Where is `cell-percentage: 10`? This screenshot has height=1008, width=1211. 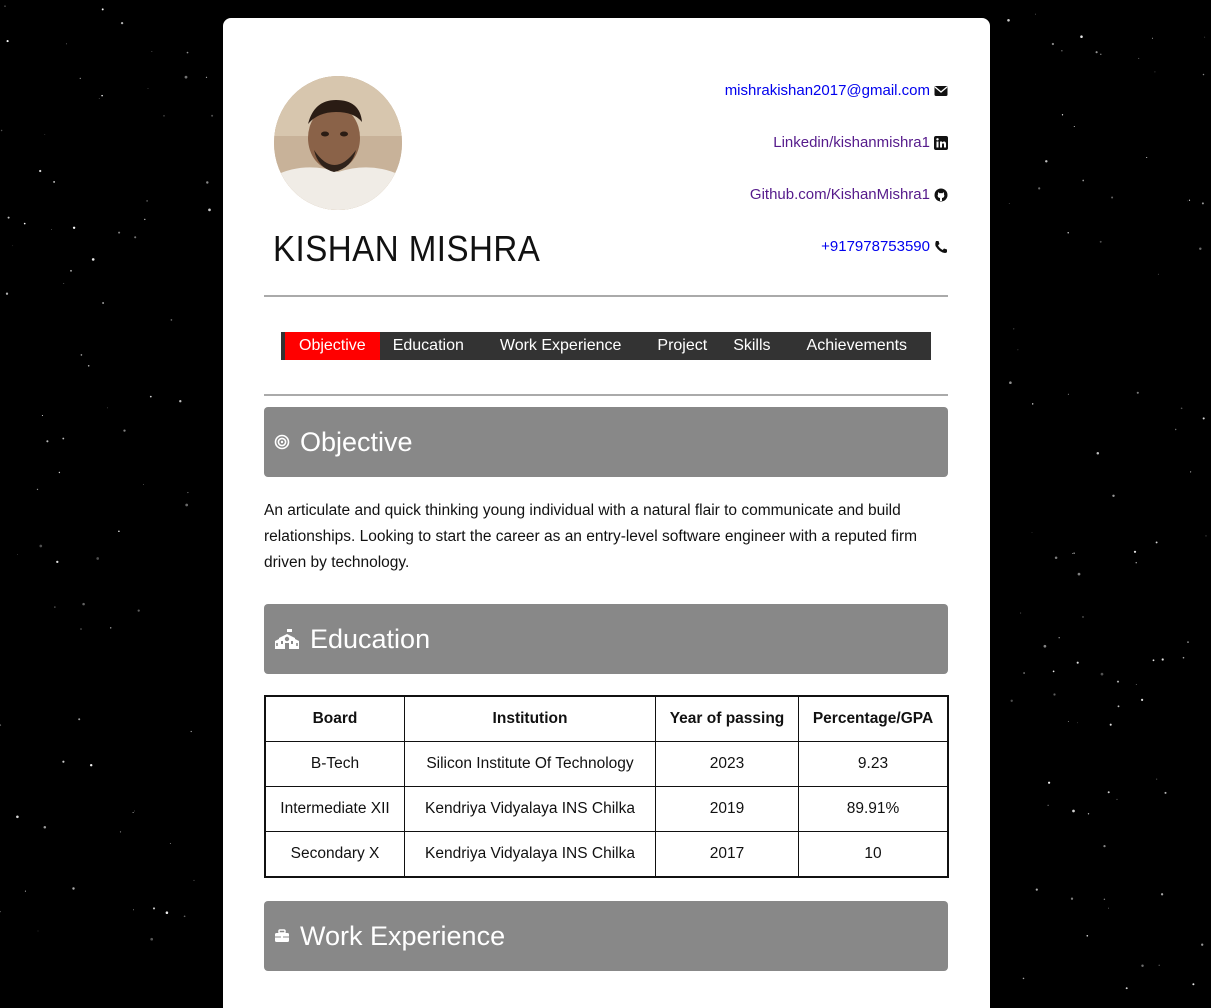
cell-percentage: 10 is located at coordinates (873, 854).